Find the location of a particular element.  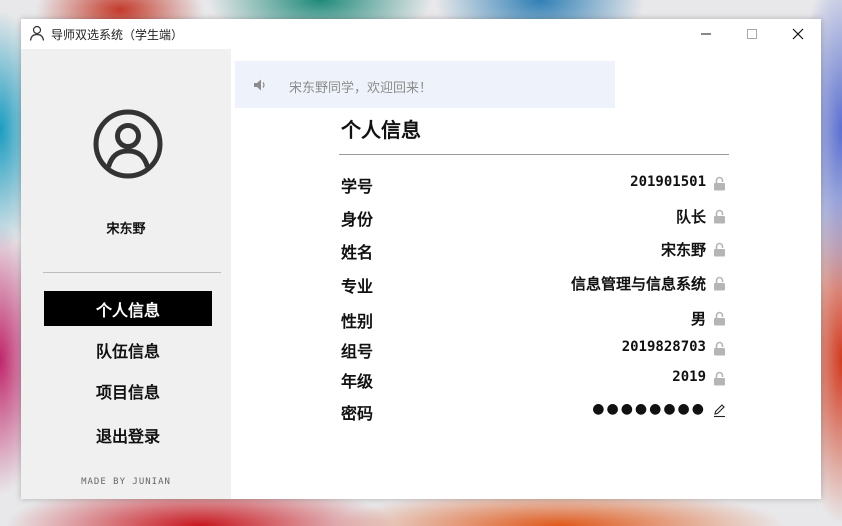

user-circle-icon is located at coordinates (128, 144).